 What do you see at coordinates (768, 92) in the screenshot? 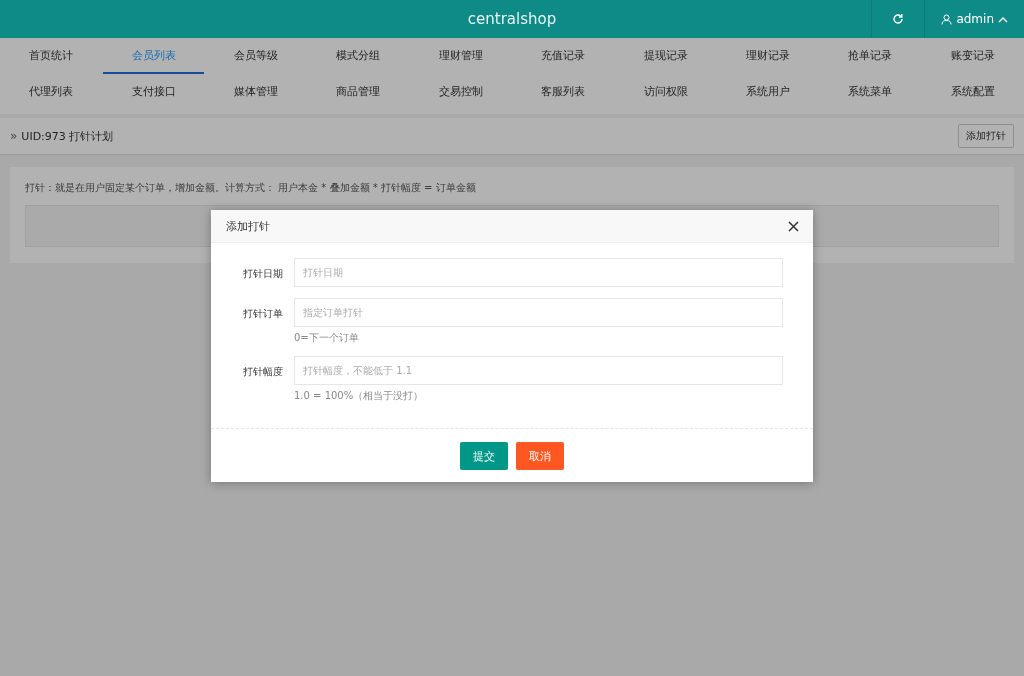
I see `nav-tab: 系统用户` at bounding box center [768, 92].